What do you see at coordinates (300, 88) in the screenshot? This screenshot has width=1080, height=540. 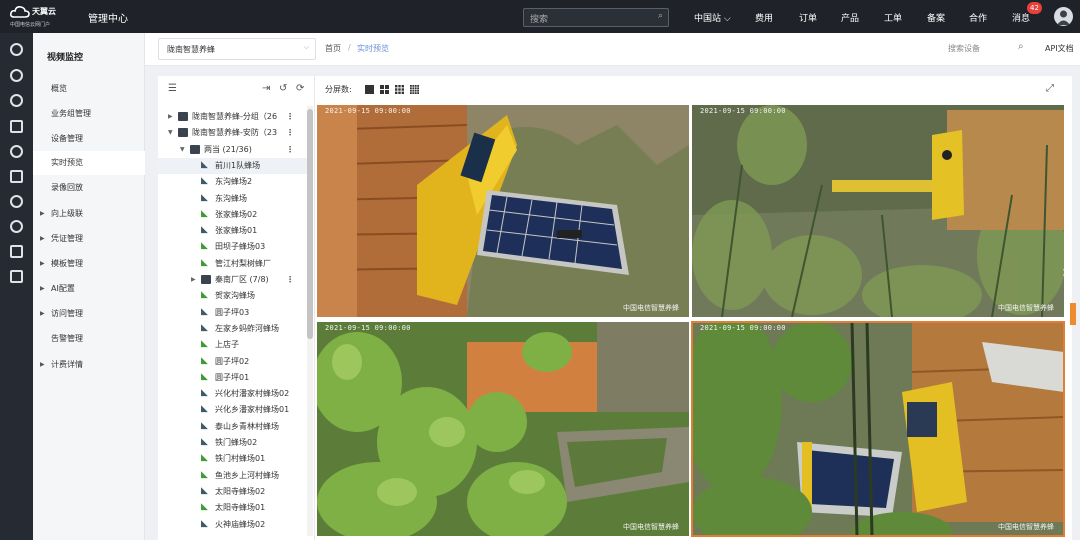 I see `refresh-icon: ⟳` at bounding box center [300, 88].